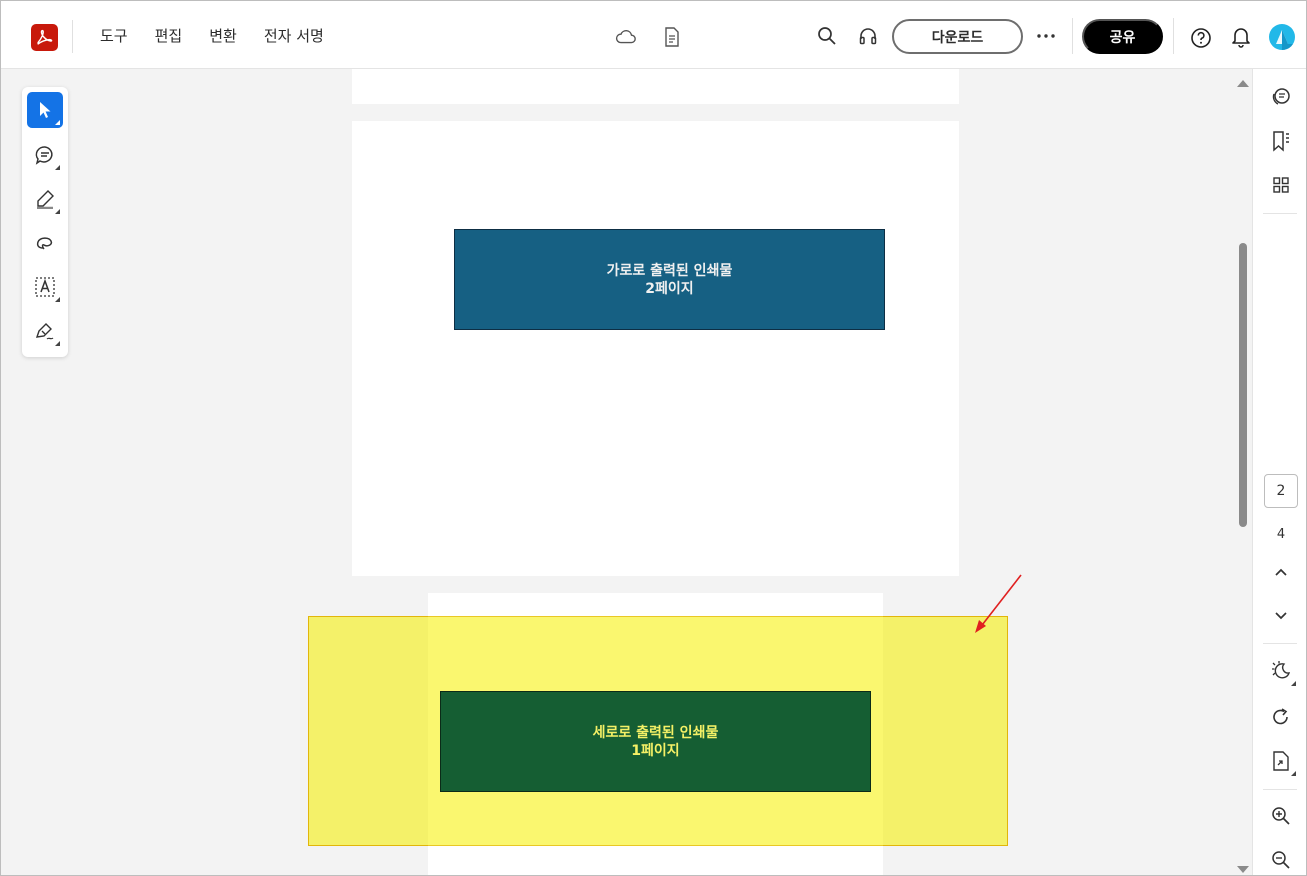 The height and width of the screenshot is (876, 1307). I want to click on comment-icon, so click(44, 155).